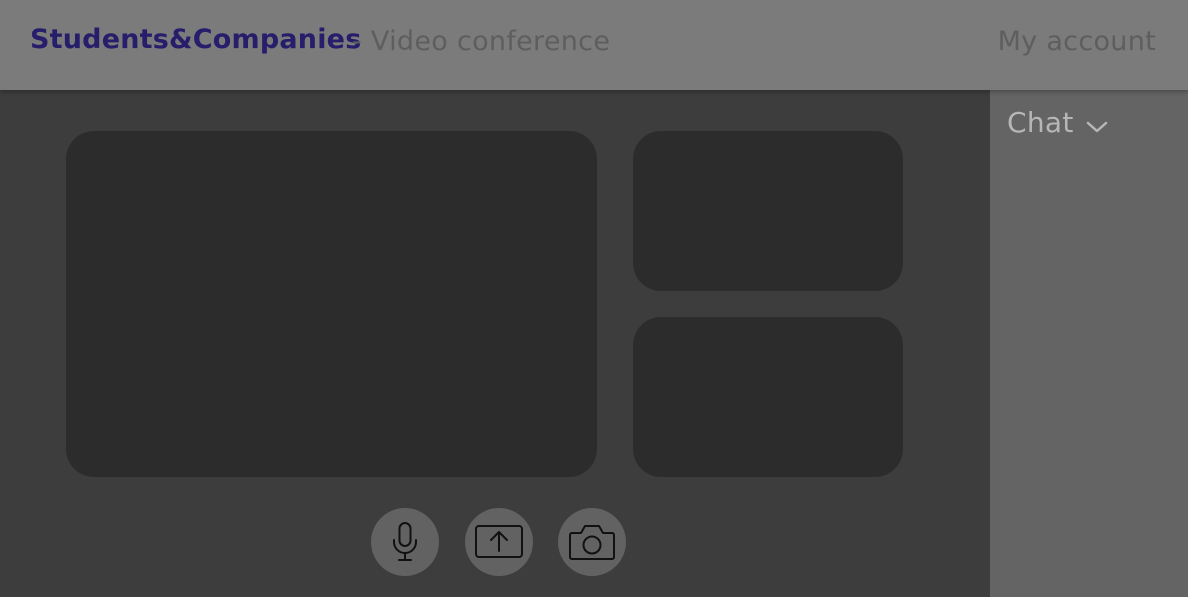 The width and height of the screenshot is (1188, 597). Describe the element at coordinates (1040, 122) in the screenshot. I see `chat-title: Chat` at that location.